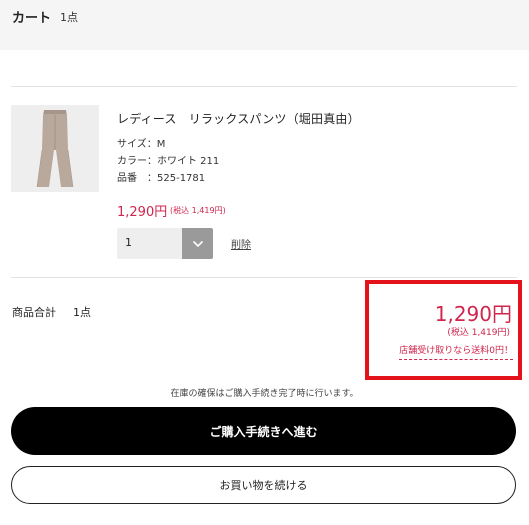 This screenshot has height=525, width=529. I want to click on total-highlight-box: 1,290円 (税込 1,419円) 店舗受け取りなら送料0円！, so click(443, 330).